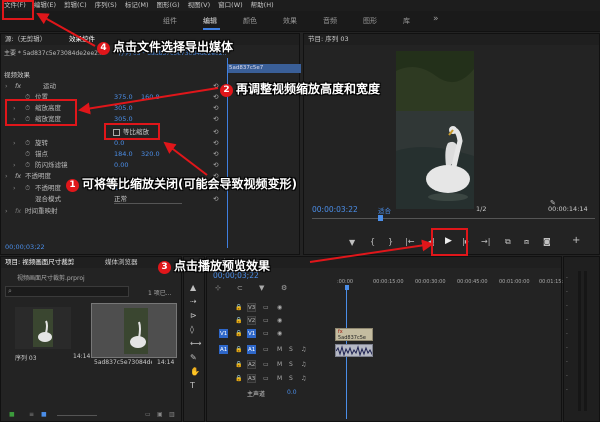  I want to click on annotation-4: 4 点击文件选择导出媒体, so click(165, 46).